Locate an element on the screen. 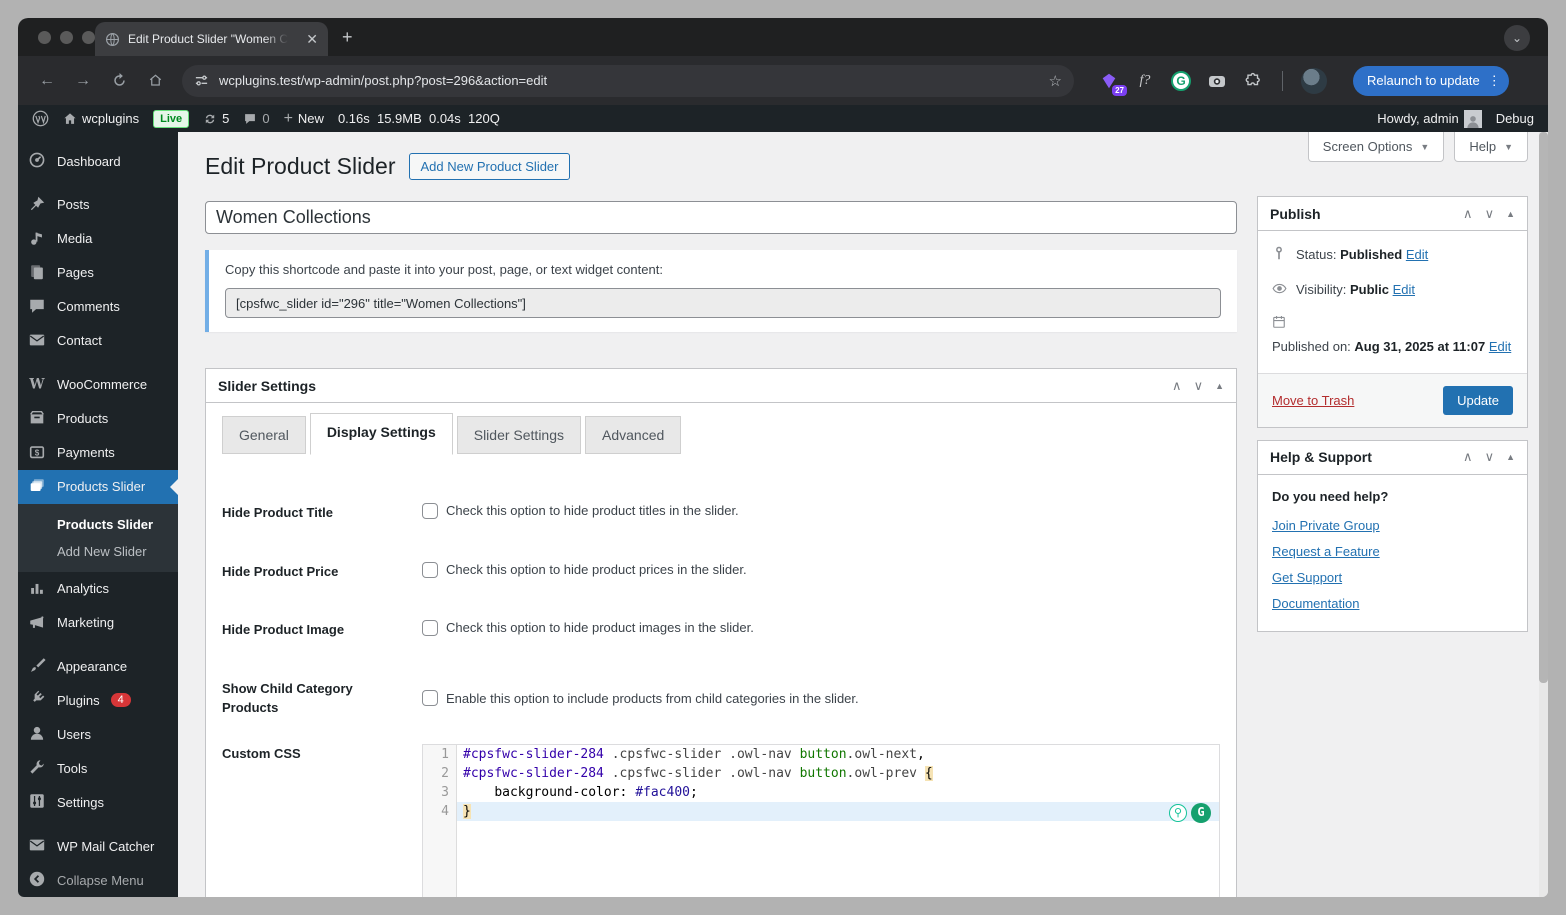  help-link-documentation: Documentation is located at coordinates (1392, 603).